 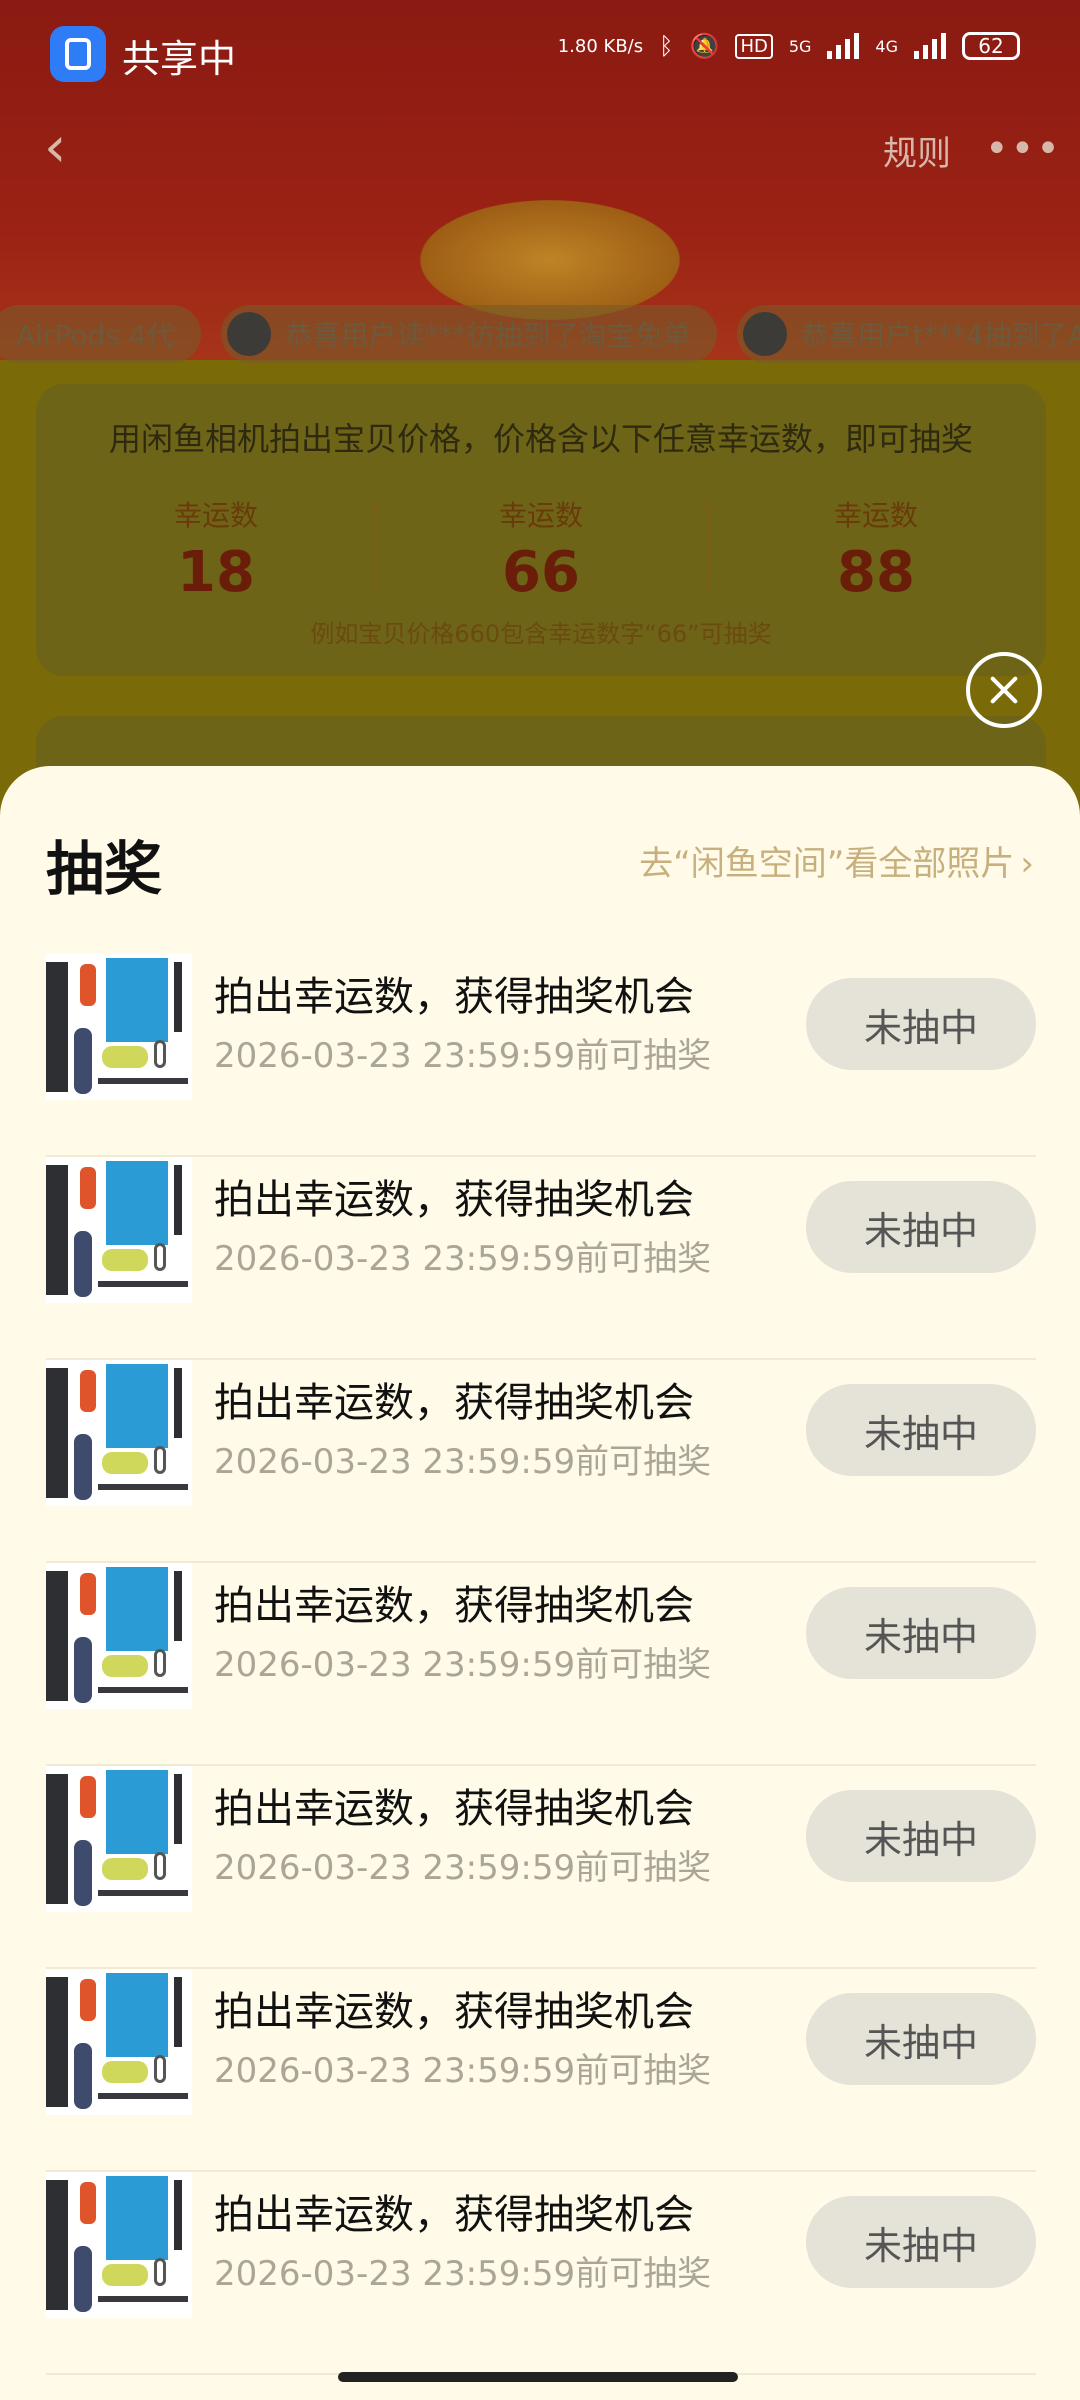 What do you see at coordinates (886, 46) in the screenshot?
I see `signal-4g-label: 4G` at bounding box center [886, 46].